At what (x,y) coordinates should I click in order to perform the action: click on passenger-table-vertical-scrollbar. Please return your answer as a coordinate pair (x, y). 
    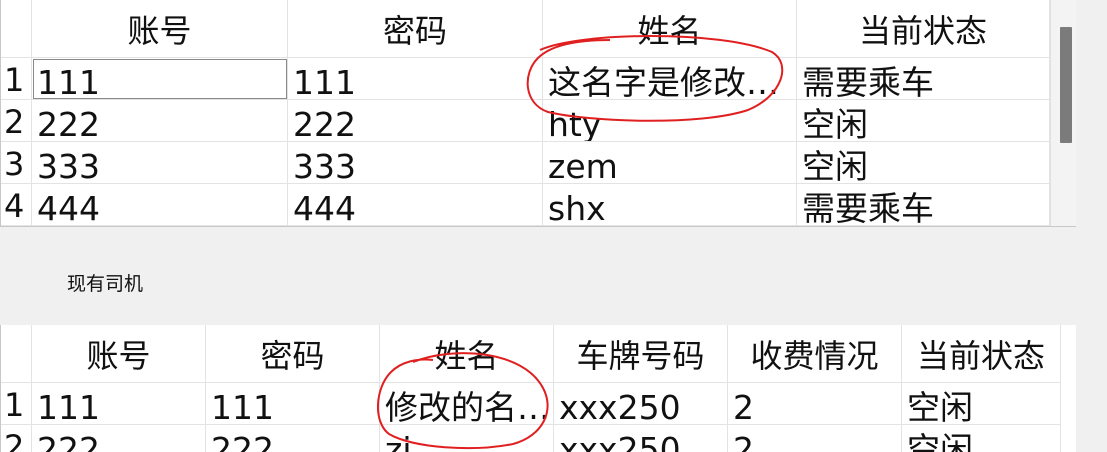
    Looking at the image, I should click on (1063, 113).